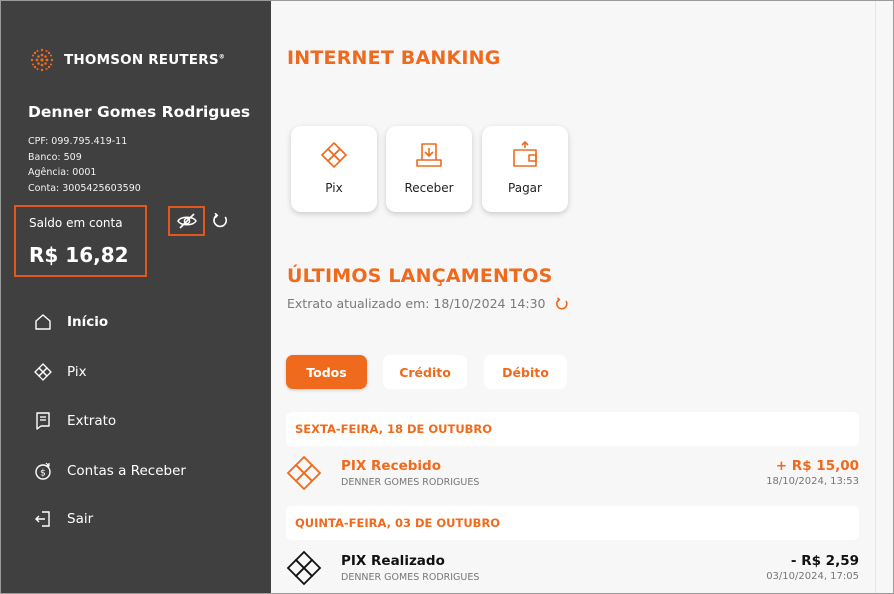 Image resolution: width=894 pixels, height=594 pixels. Describe the element at coordinates (42, 60) in the screenshot. I see `thomson-reuters-logo-icon` at that location.